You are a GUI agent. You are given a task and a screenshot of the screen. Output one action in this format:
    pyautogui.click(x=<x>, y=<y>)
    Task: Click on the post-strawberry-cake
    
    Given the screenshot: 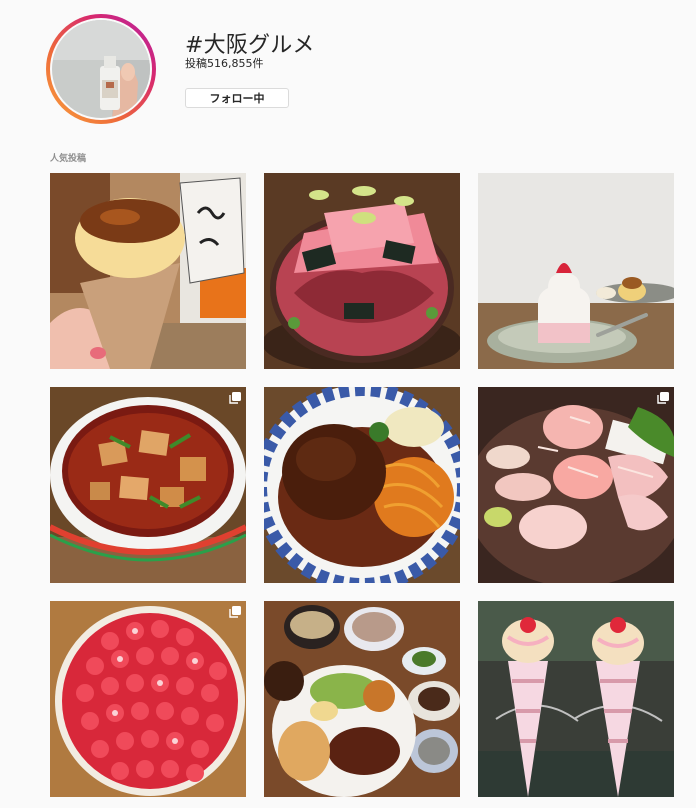 What is the action you would take?
    pyautogui.click(x=576, y=271)
    